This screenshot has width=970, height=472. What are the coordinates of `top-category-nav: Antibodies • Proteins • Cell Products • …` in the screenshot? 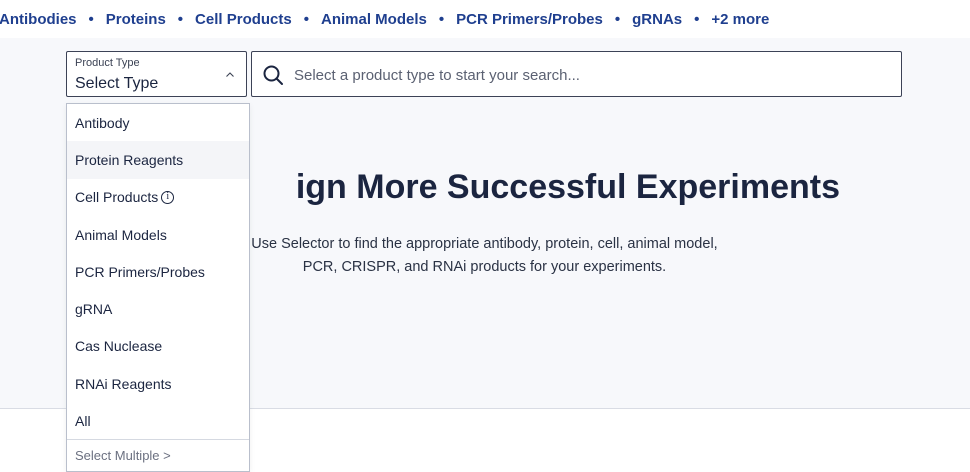 It's located at (485, 19).